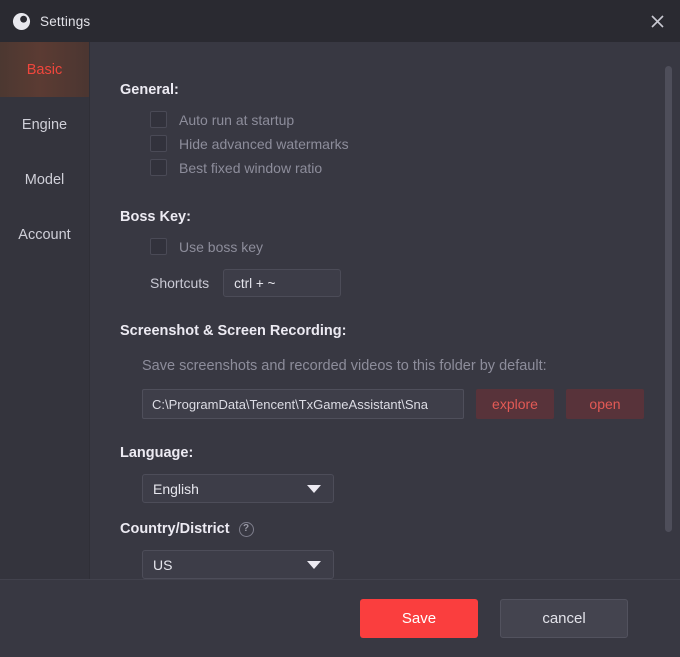 The height and width of the screenshot is (657, 680). I want to click on sidebar-item-model: Model, so click(44, 179).